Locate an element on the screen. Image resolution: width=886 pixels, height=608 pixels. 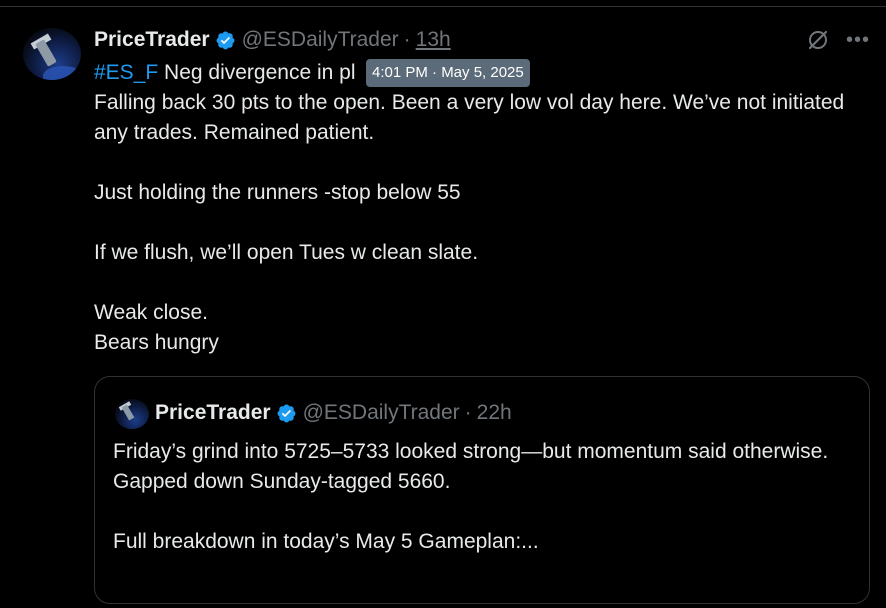
tweet-first-line: Neg divergence in pl is located at coordinates (257, 72).